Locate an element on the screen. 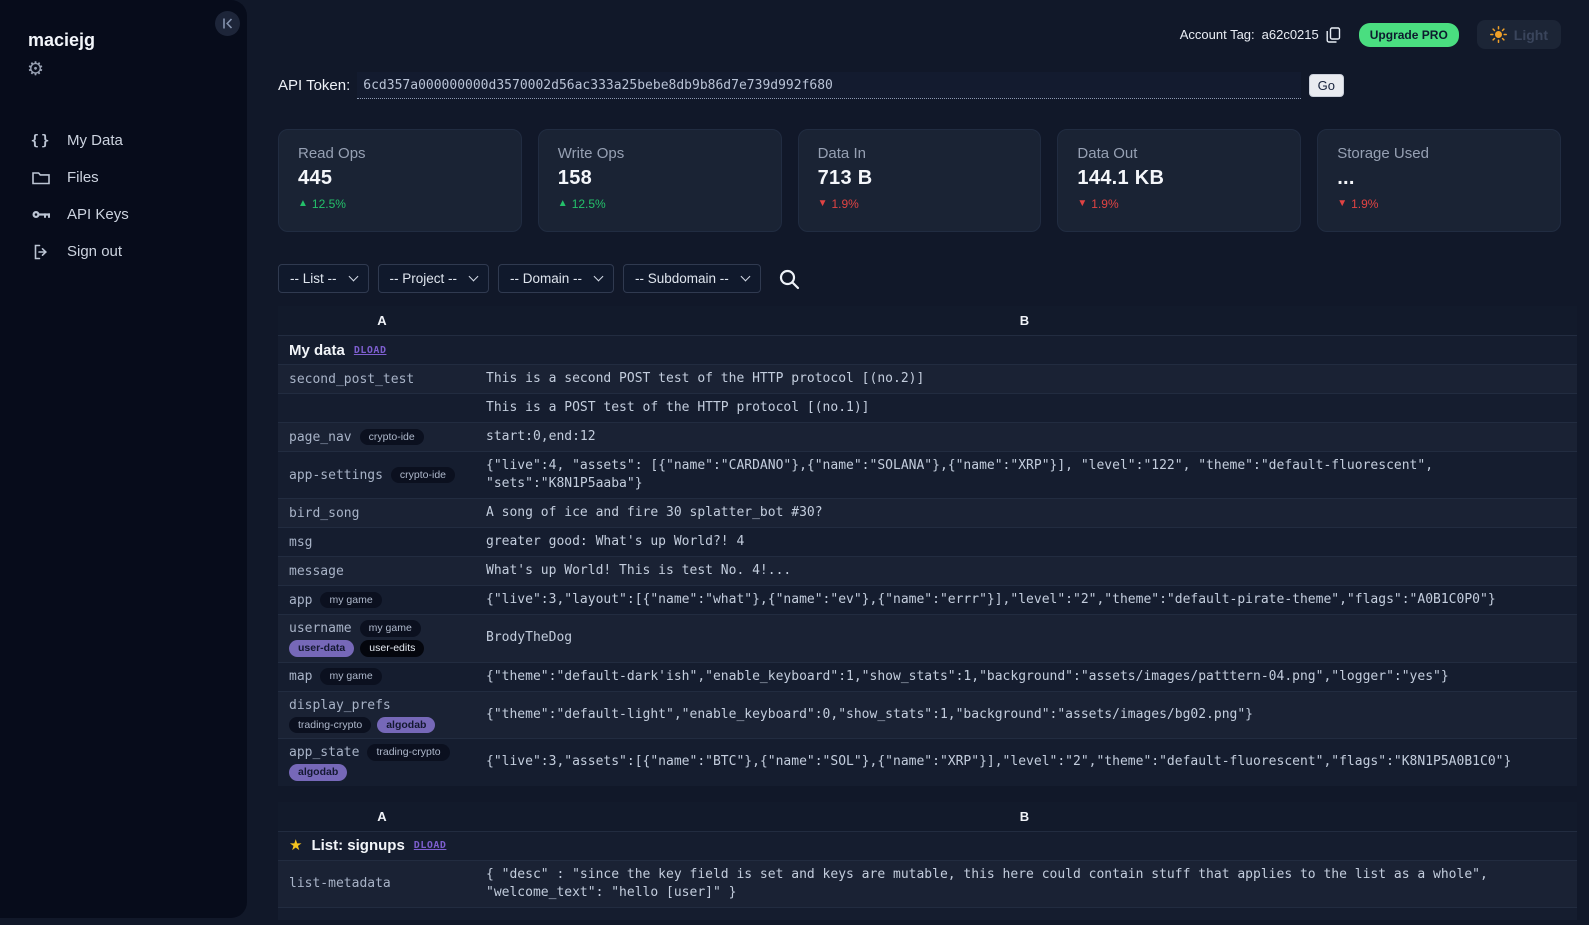 This screenshot has height=925, width=1589. chevron-down-icon is located at coordinates (745, 276).